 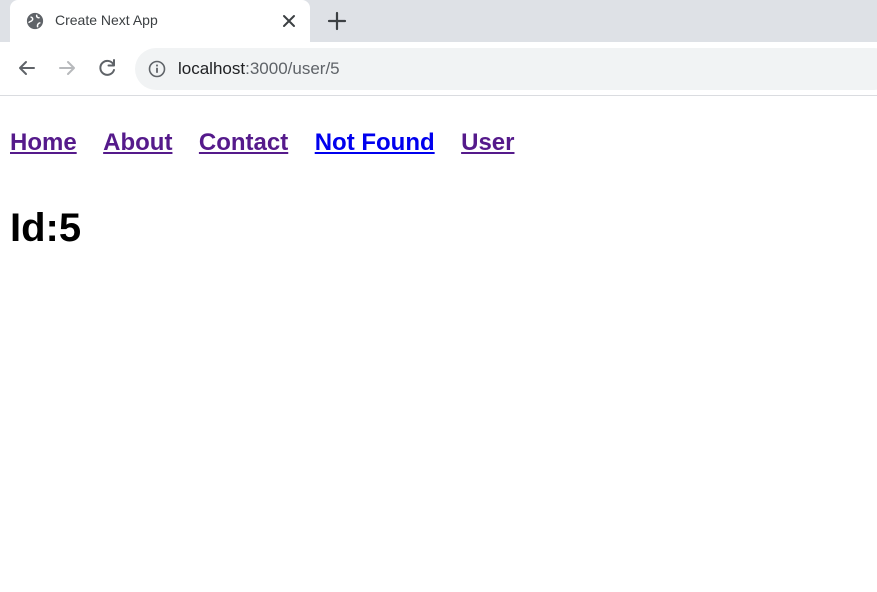 I want to click on nav-link-not-found: Not Found, so click(x=375, y=142).